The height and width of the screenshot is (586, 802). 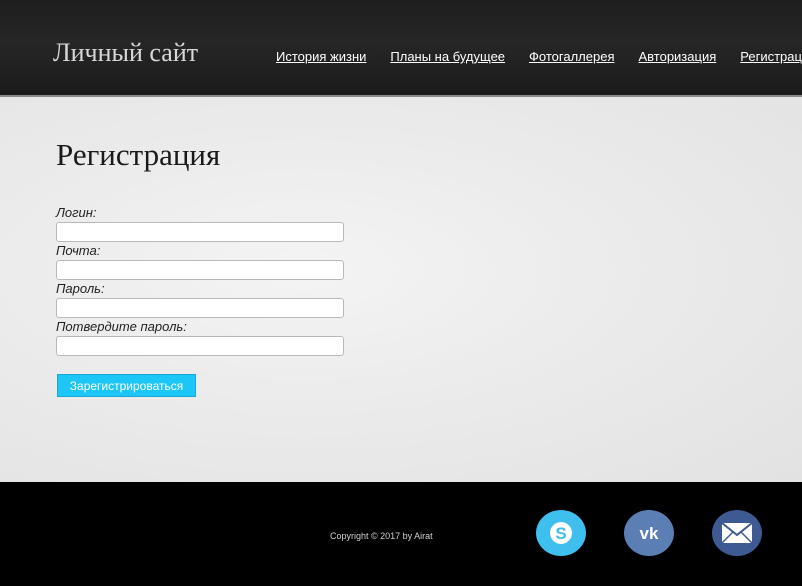 I want to click on confirm-password-input, so click(x=200, y=346).